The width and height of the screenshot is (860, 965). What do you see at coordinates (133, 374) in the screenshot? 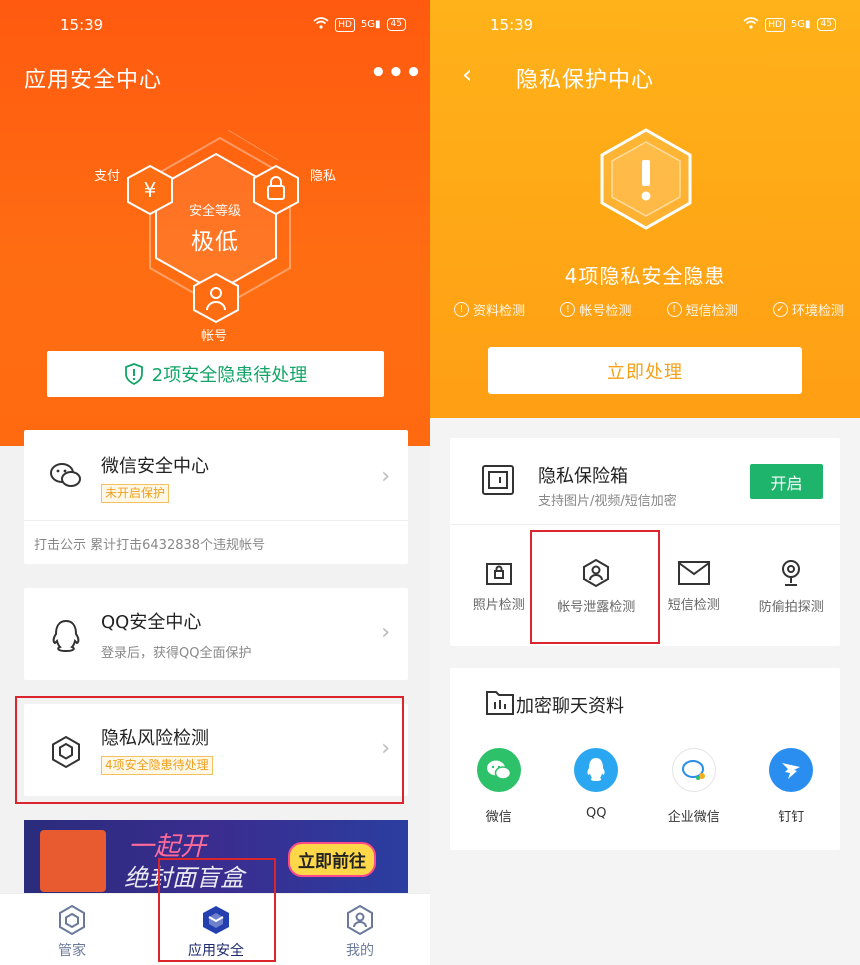
I see `shield-alert-icon` at bounding box center [133, 374].